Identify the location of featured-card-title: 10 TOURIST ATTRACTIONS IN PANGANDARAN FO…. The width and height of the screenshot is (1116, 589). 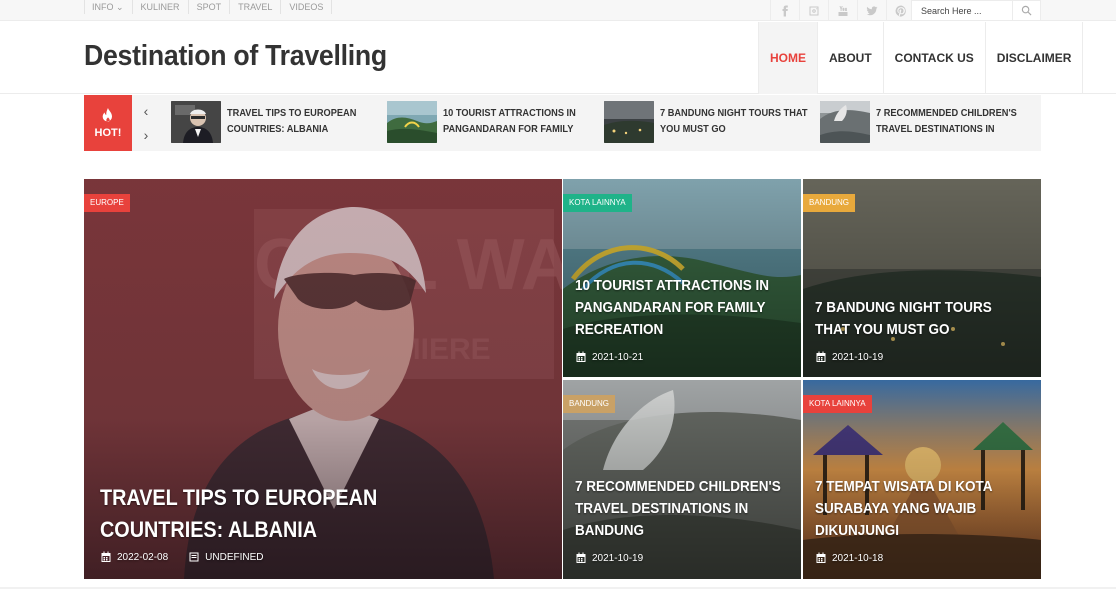
(678, 308).